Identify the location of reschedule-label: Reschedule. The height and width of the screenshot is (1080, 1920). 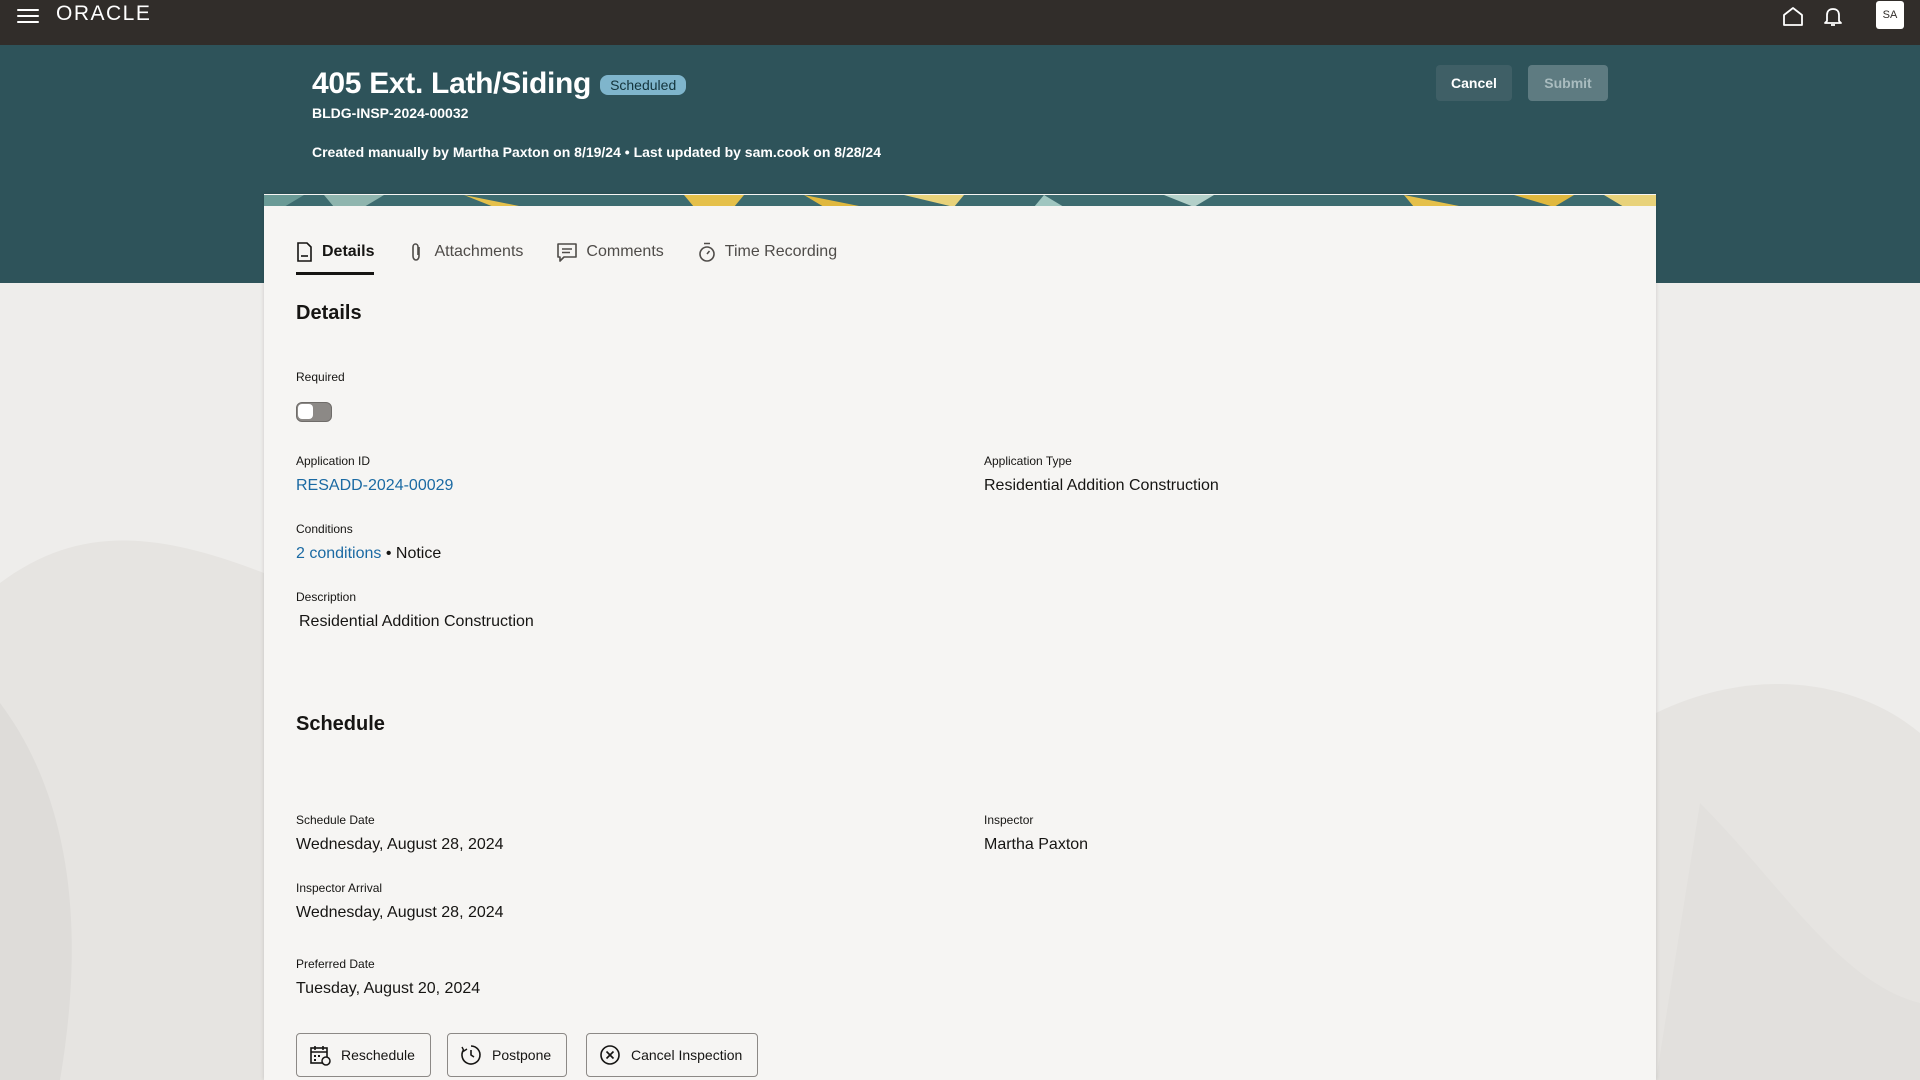
(378, 1055).